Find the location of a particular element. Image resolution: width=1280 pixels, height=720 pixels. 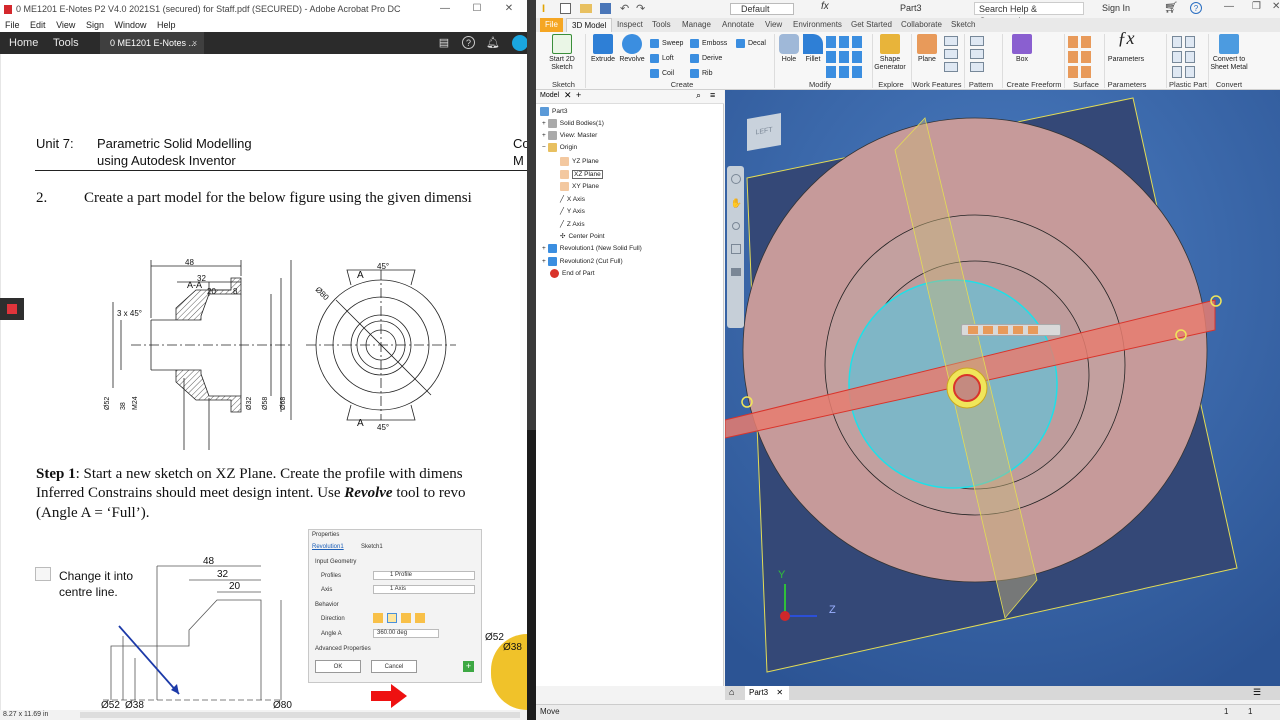

tab-collaborate: Collaborate is located at coordinates (921, 25).